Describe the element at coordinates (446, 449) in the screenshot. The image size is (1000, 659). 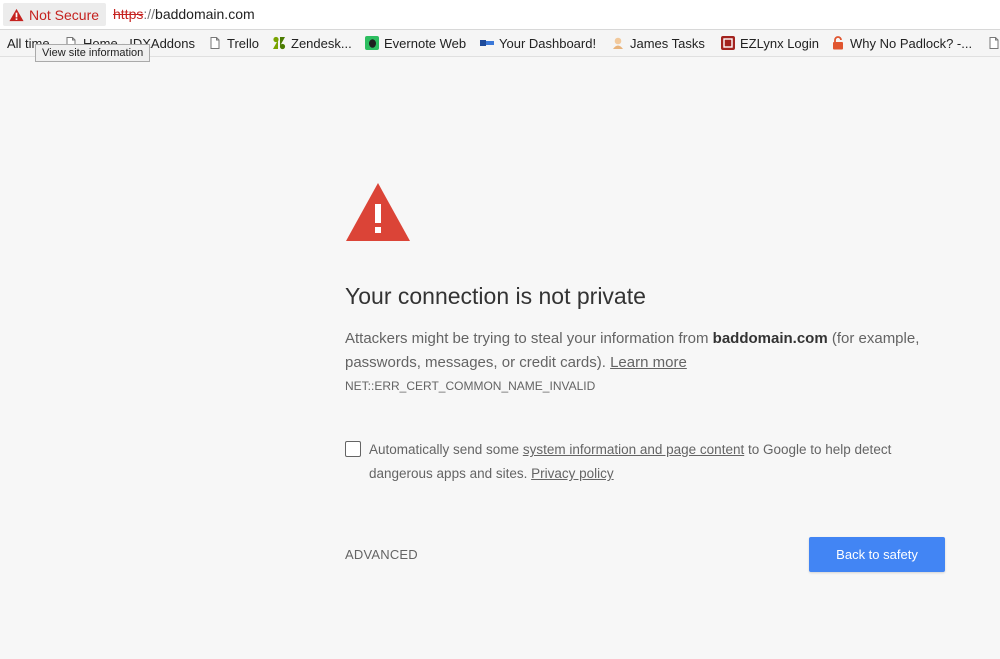
I see `optin-text-prefix: Automatically send some` at that location.